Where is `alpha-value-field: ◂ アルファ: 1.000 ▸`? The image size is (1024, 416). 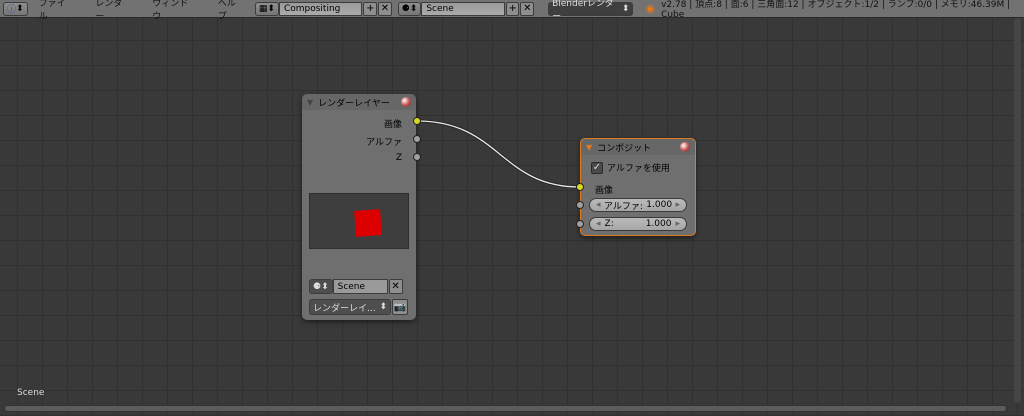
alpha-value-field: ◂ アルファ: 1.000 ▸ is located at coordinates (638, 205).